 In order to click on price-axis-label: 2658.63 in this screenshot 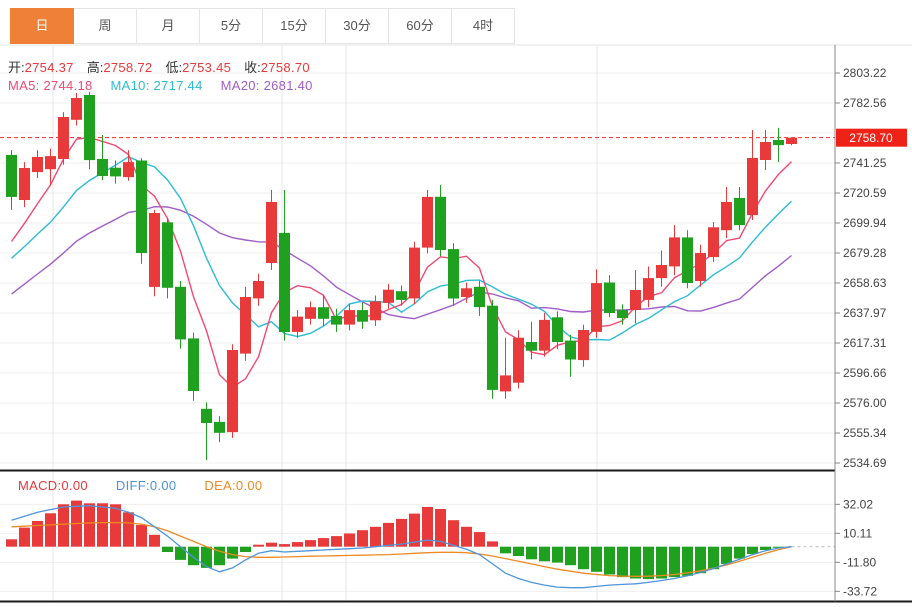, I will do `click(865, 283)`.